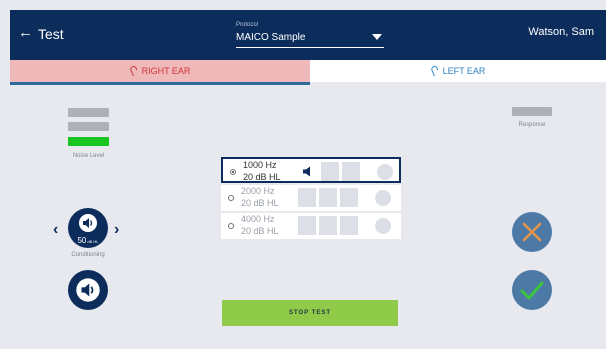  Describe the element at coordinates (88, 141) in the screenshot. I see `noise-meter-bar-active` at that location.